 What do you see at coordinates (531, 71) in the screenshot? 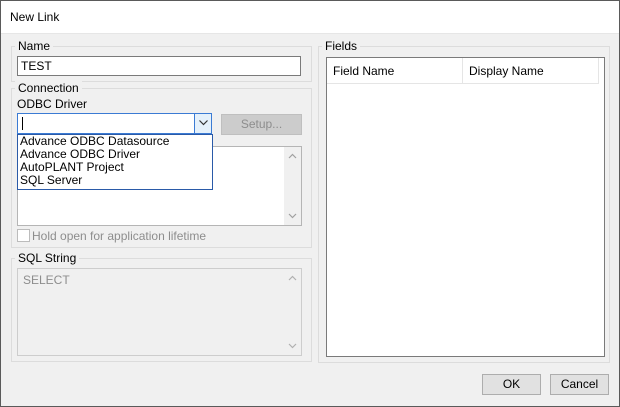
I see `column-header-display-name: Display Name` at bounding box center [531, 71].